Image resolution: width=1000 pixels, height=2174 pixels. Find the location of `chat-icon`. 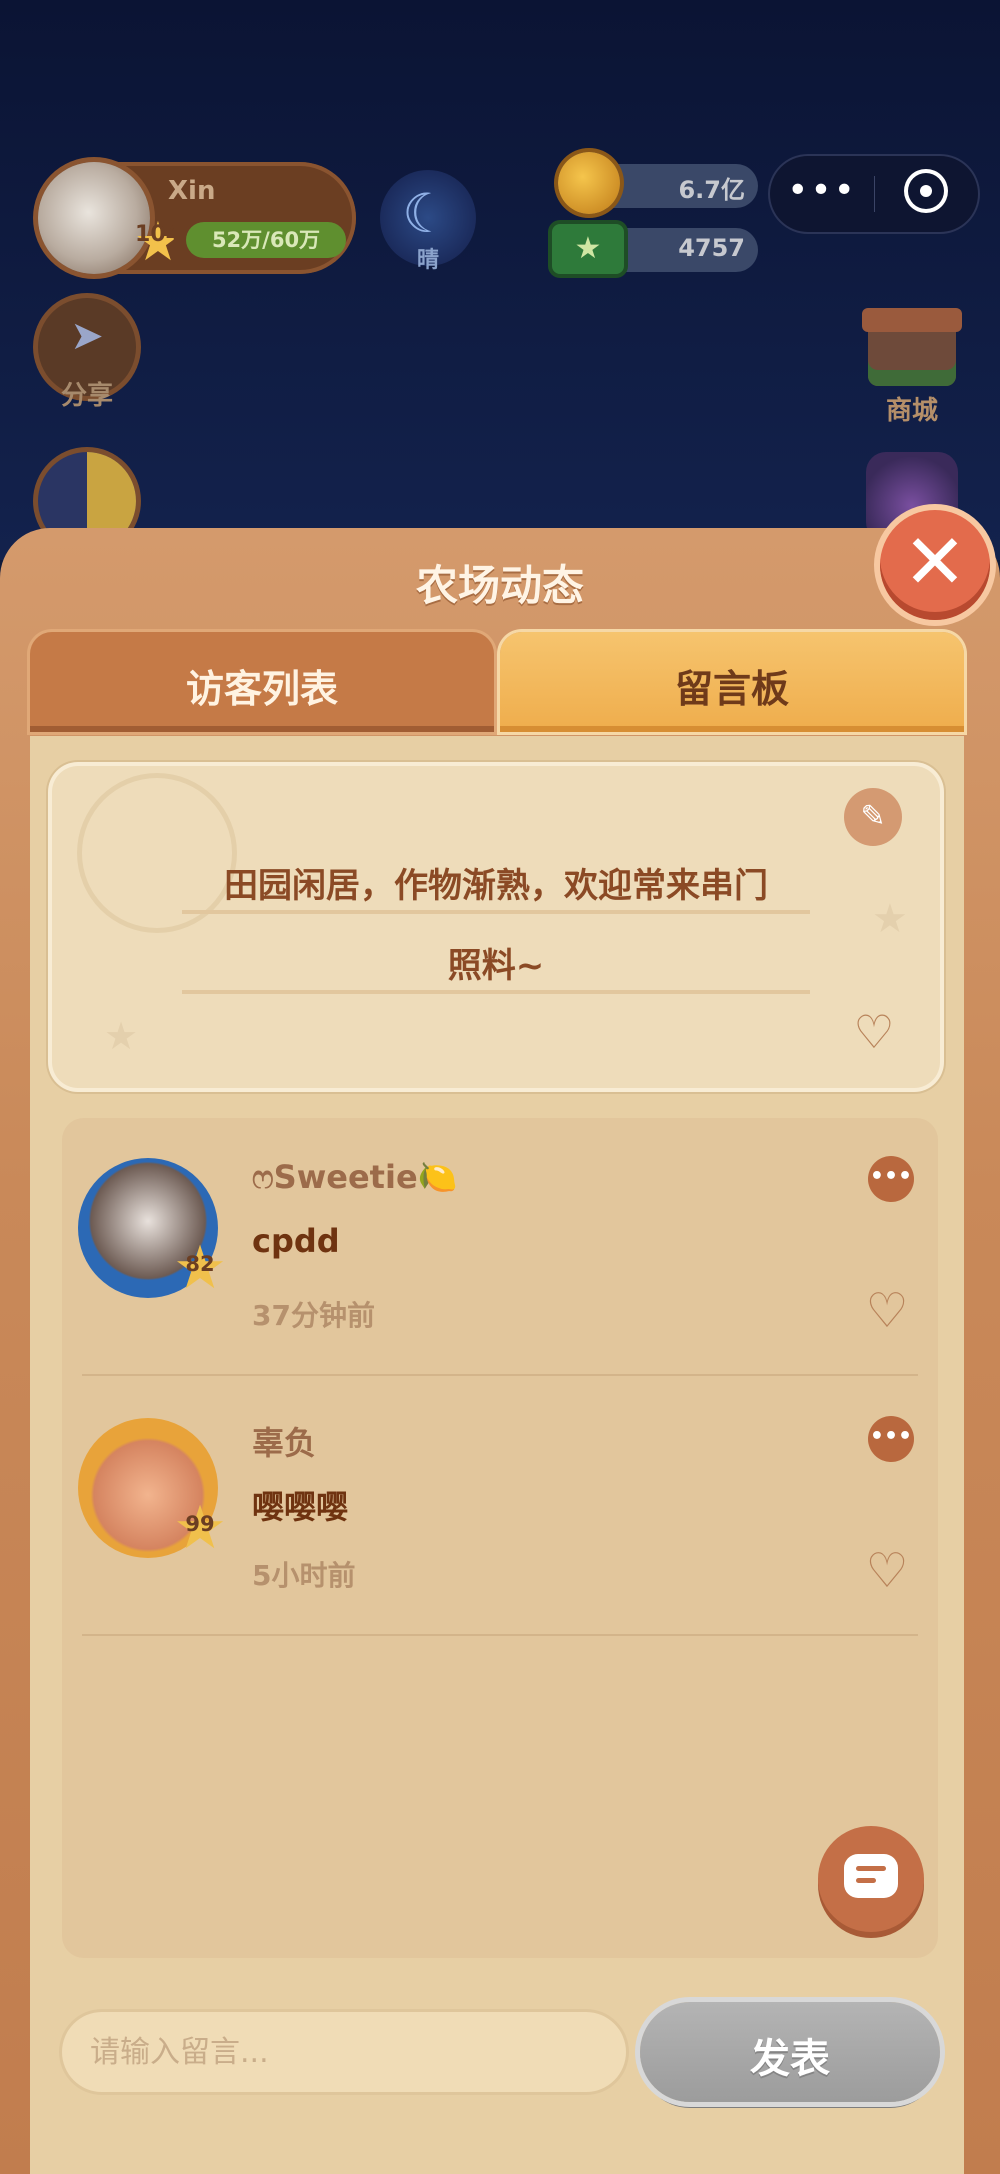

chat-icon is located at coordinates (871, 1876).